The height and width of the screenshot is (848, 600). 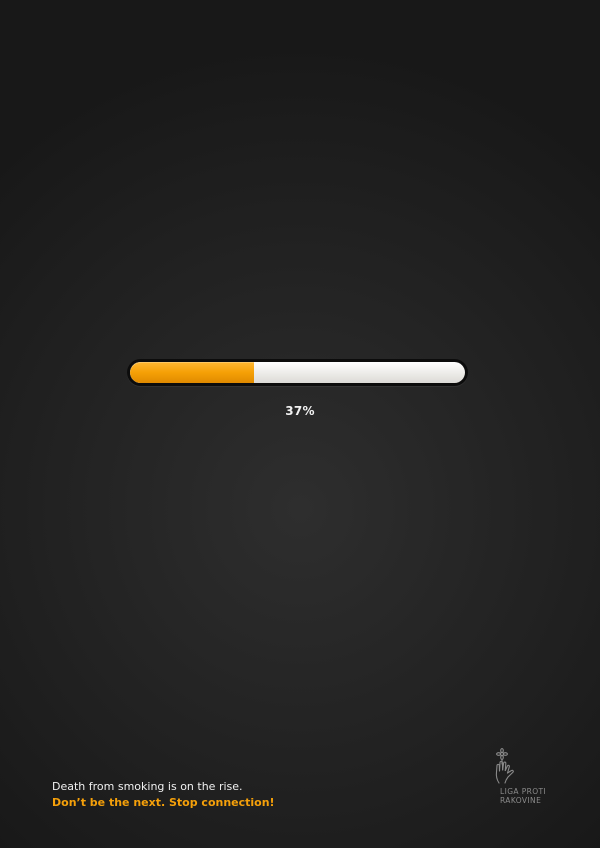 I want to click on progress-fill, so click(x=192, y=372).